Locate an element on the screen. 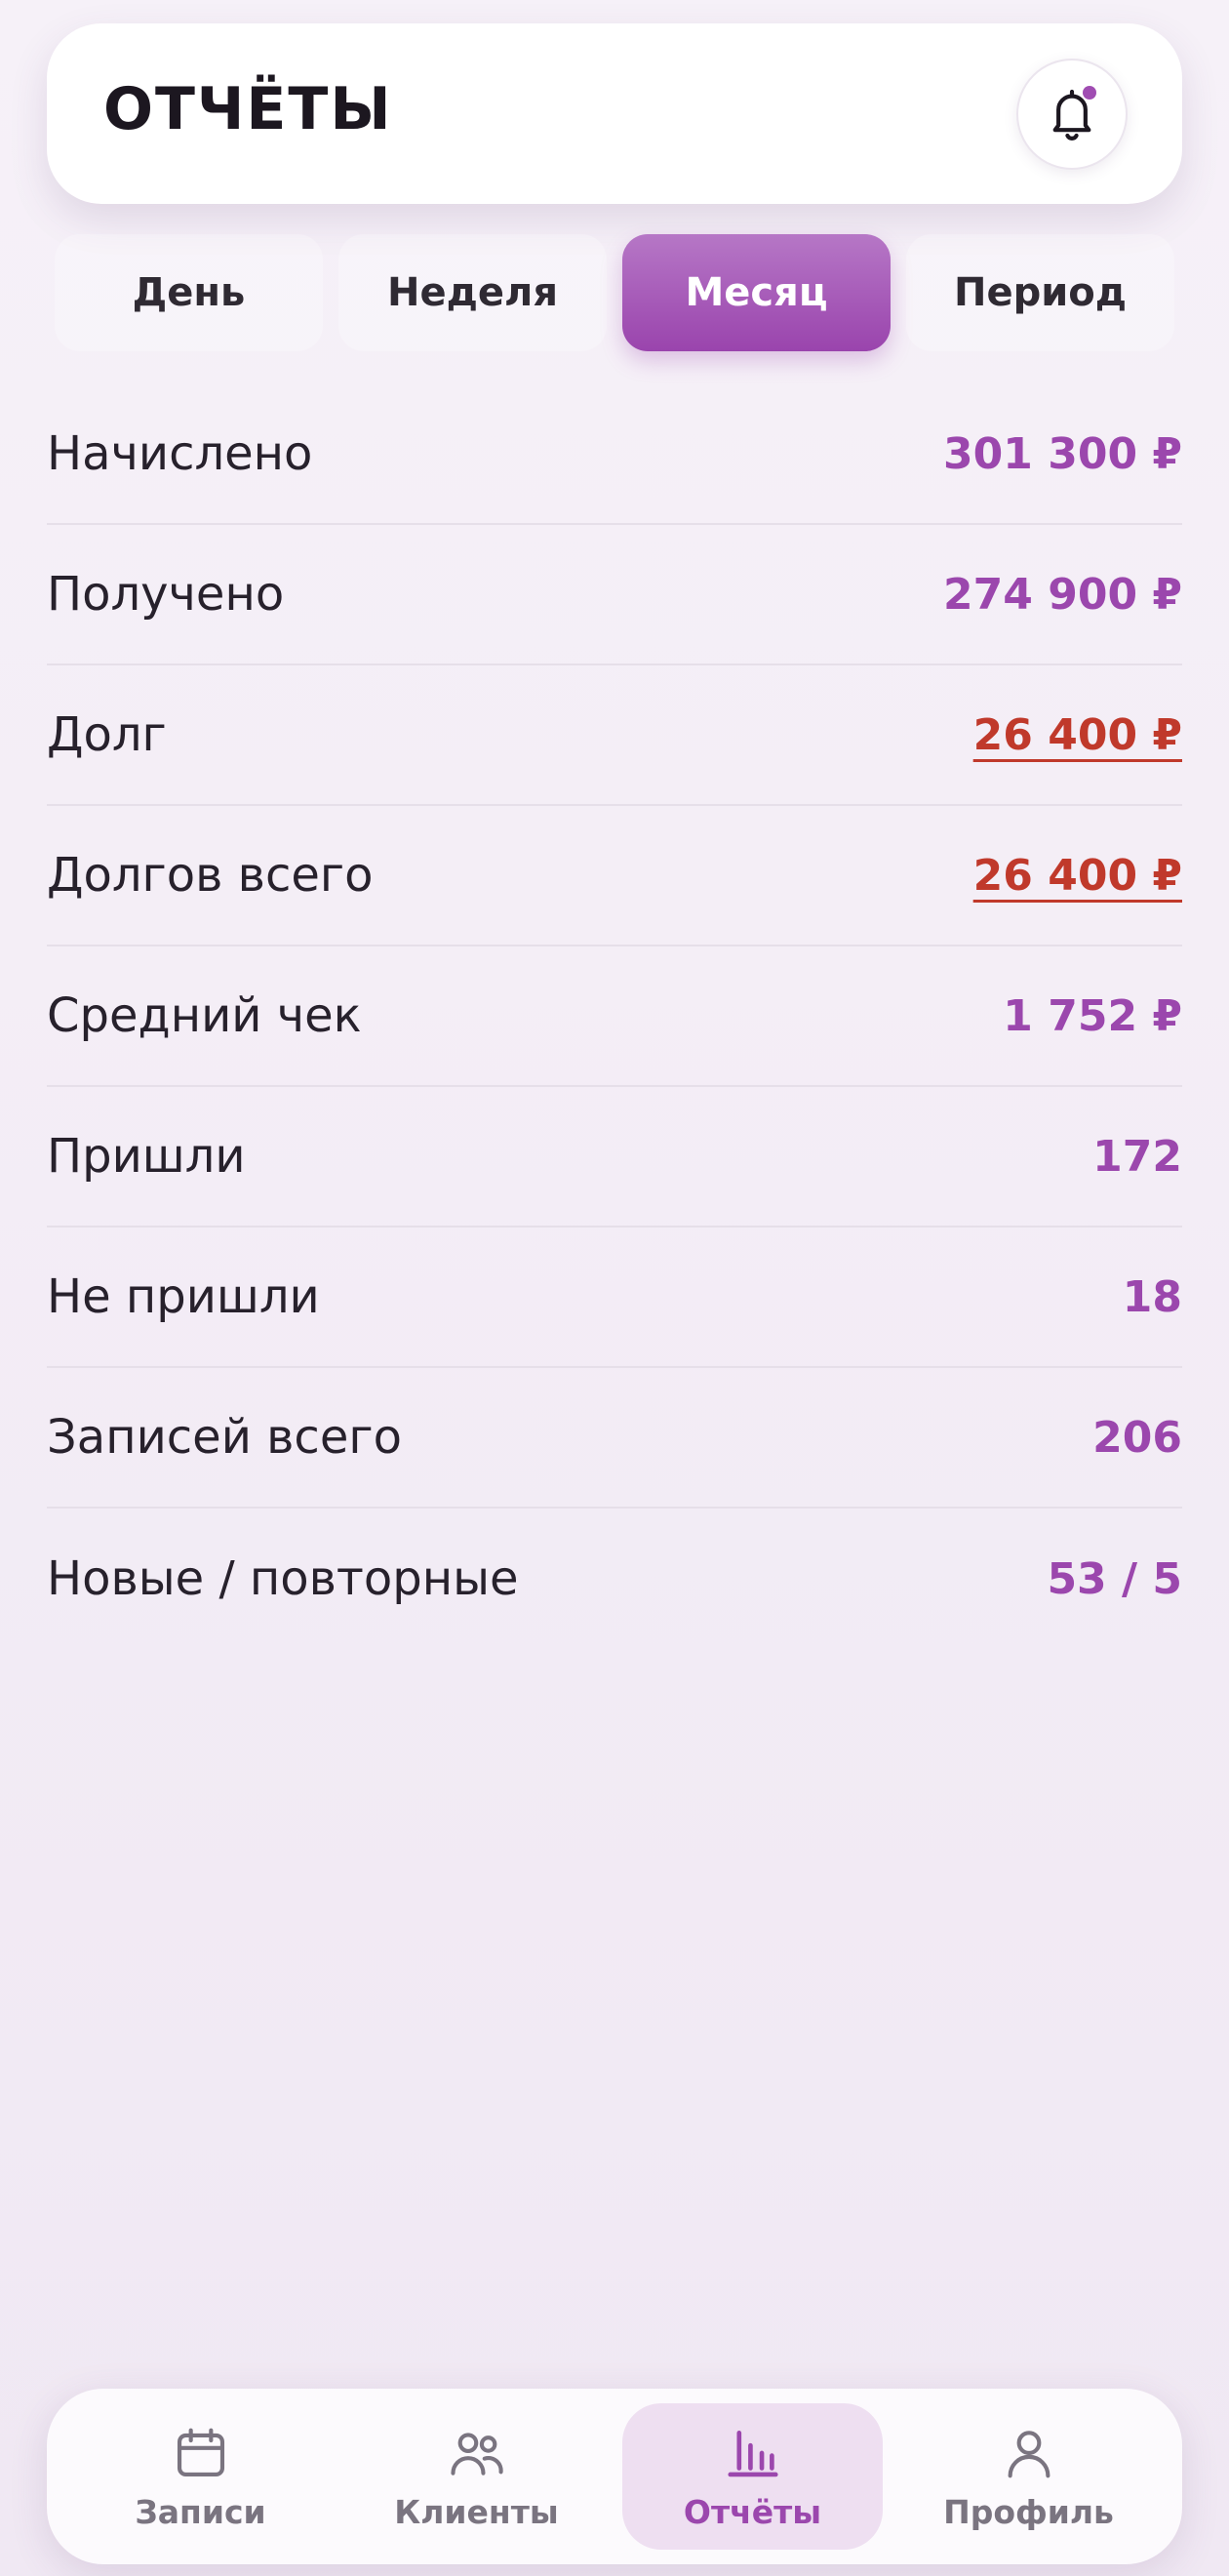 This screenshot has width=1229, height=2576. stat-row-new-repeat: Новые / повторные 53 / 5 is located at coordinates (614, 1579).